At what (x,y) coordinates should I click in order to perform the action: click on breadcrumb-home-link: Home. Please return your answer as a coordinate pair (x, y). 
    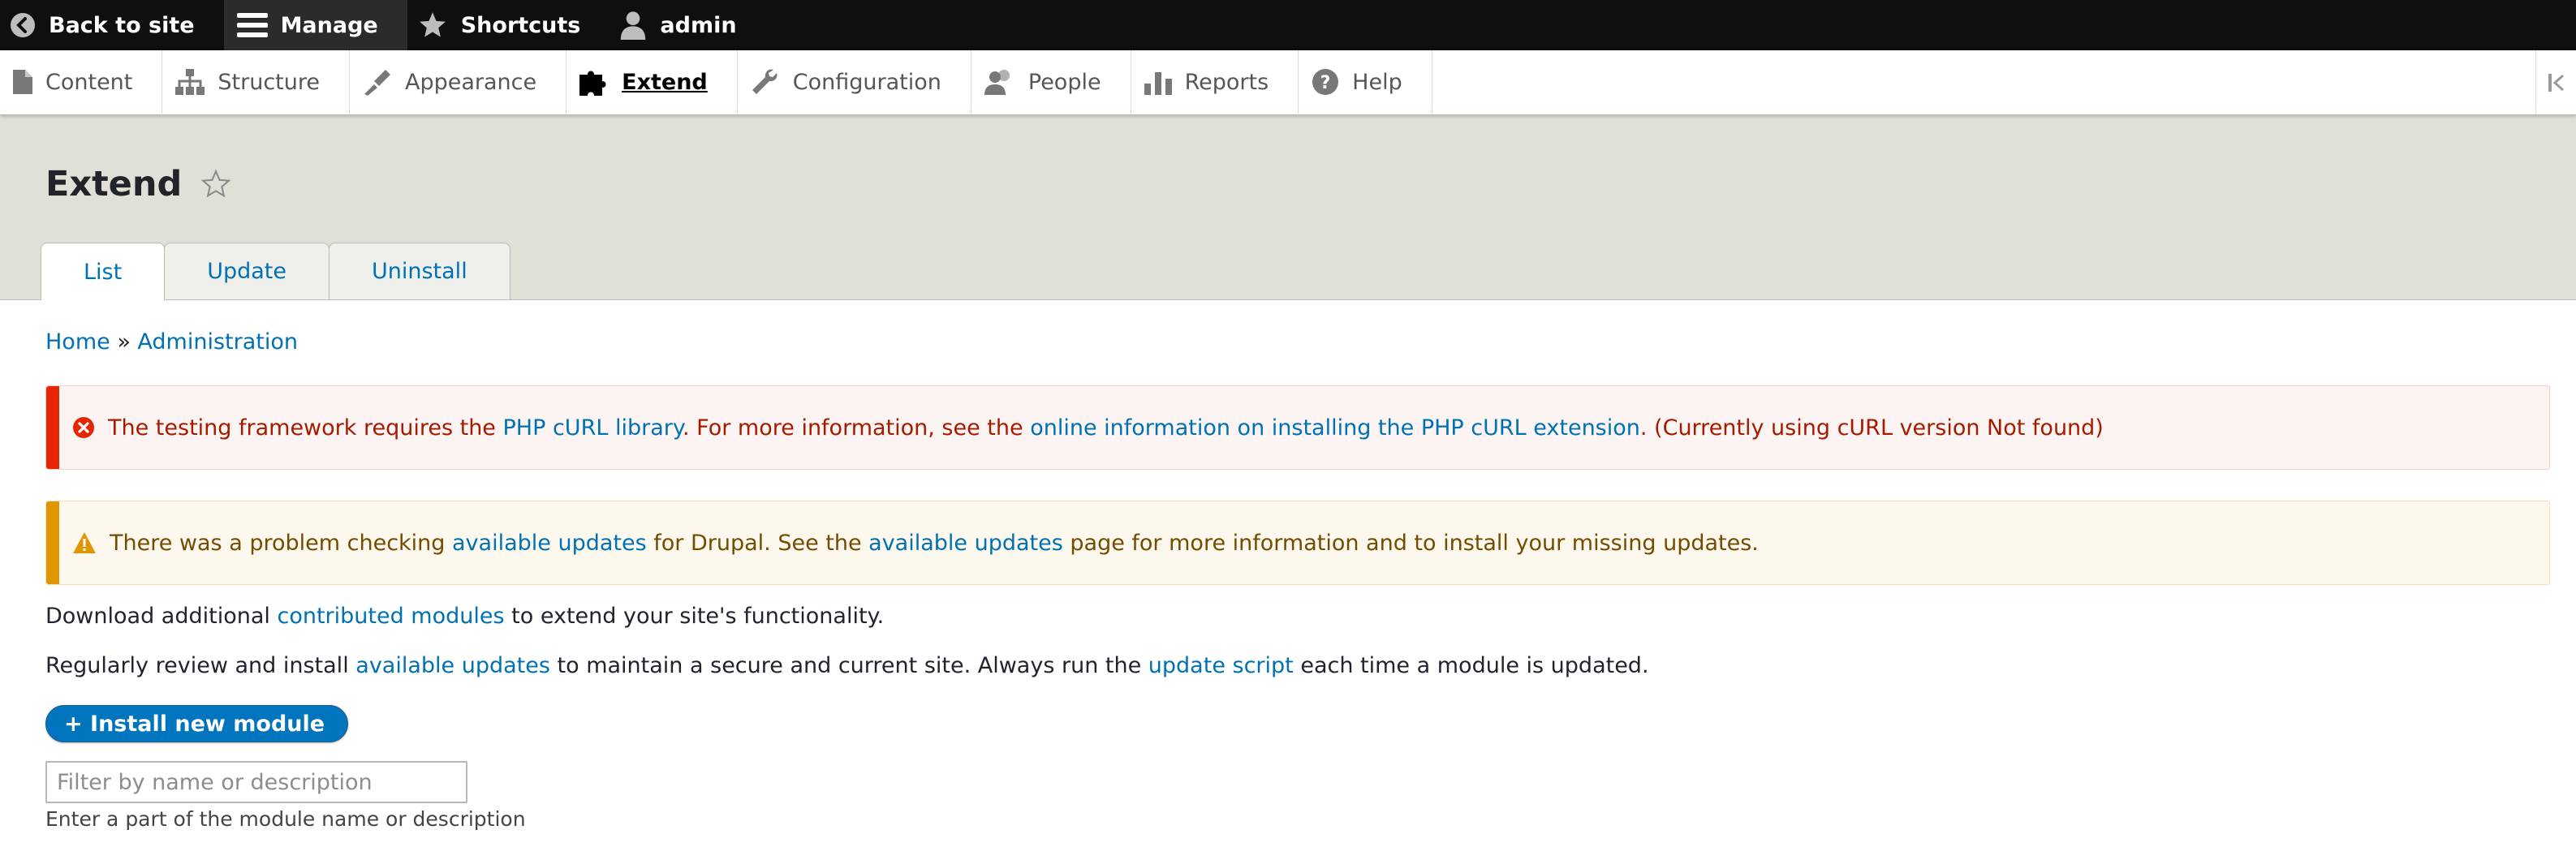
    Looking at the image, I should click on (77, 342).